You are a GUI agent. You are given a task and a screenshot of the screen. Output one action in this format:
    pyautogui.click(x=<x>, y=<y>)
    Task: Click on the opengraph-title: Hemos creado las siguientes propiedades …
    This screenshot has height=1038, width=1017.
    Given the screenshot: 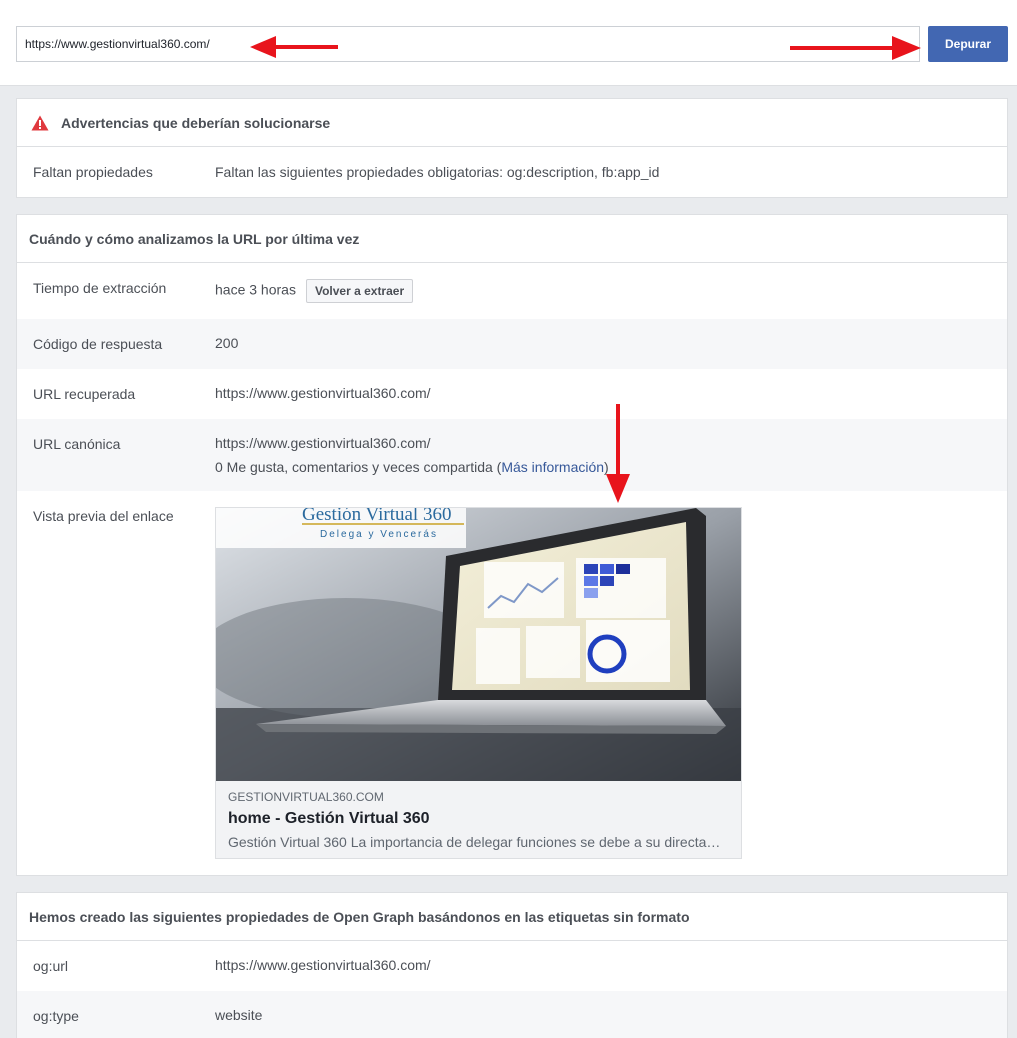 What is the action you would take?
    pyautogui.click(x=359, y=916)
    